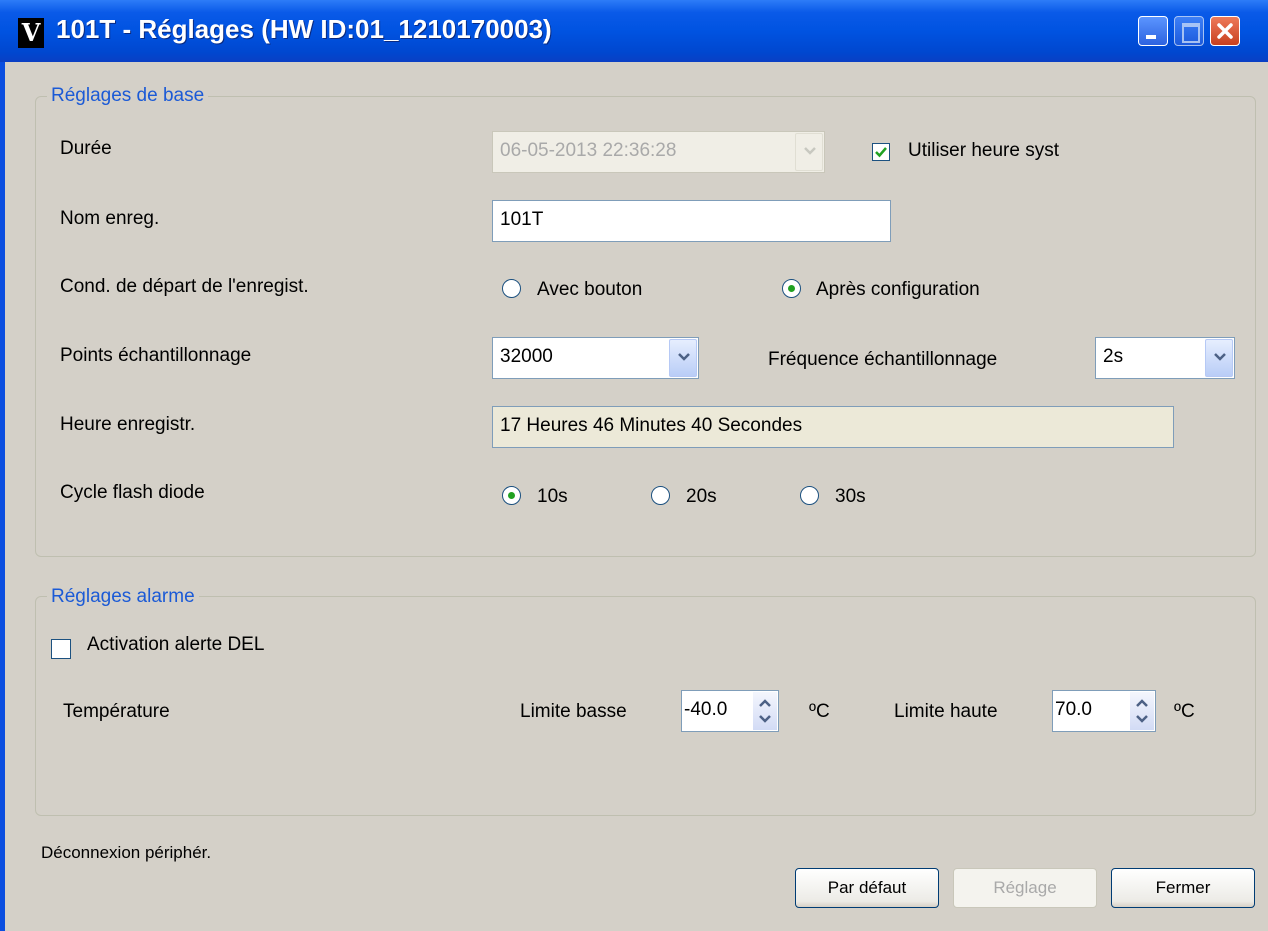 The height and width of the screenshot is (931, 1268). I want to click on high-limit-spinner: 70.0, so click(1104, 711).